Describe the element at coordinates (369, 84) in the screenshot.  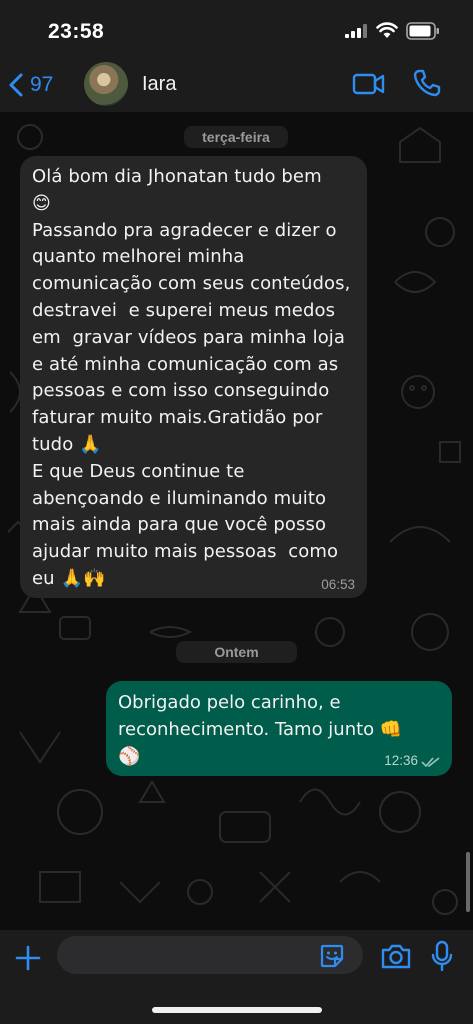
I see `video-camera-icon` at that location.